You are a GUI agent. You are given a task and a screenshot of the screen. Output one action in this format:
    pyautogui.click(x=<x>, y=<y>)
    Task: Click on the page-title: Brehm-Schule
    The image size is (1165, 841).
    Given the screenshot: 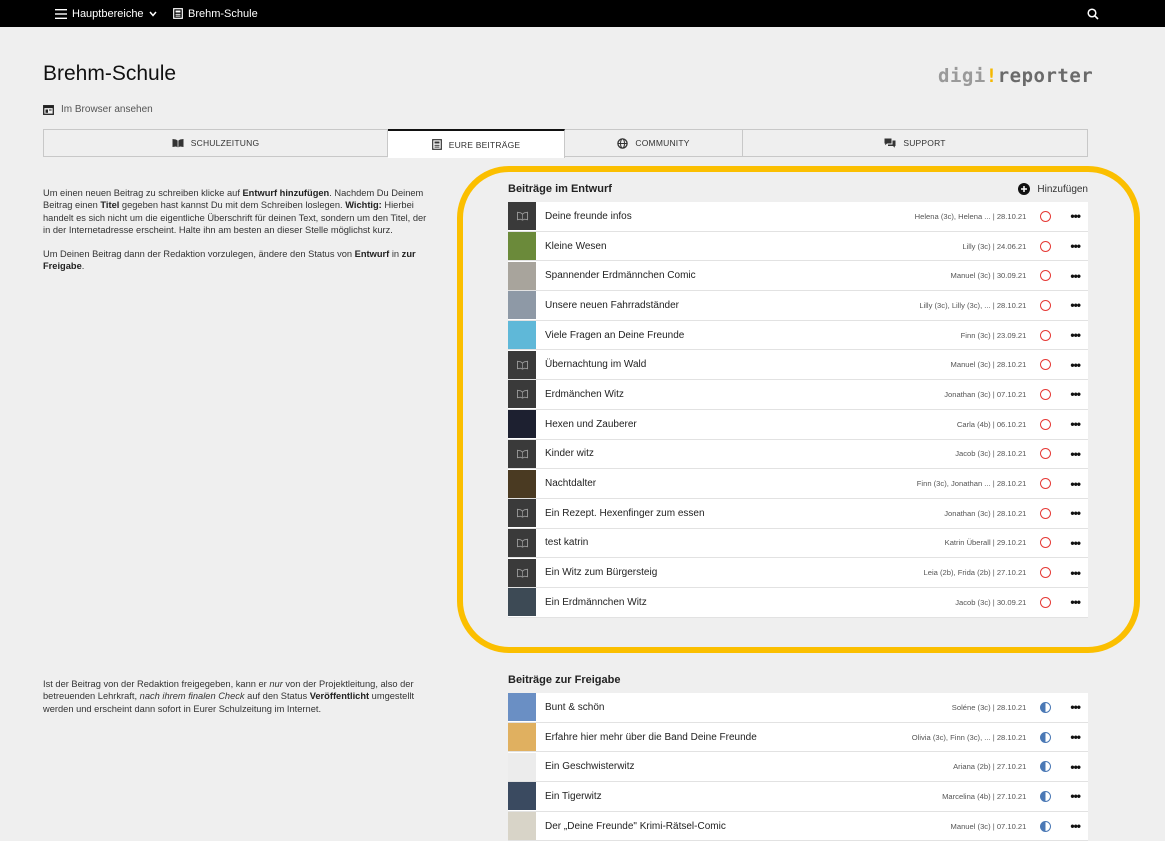 What is the action you would take?
    pyautogui.click(x=110, y=73)
    